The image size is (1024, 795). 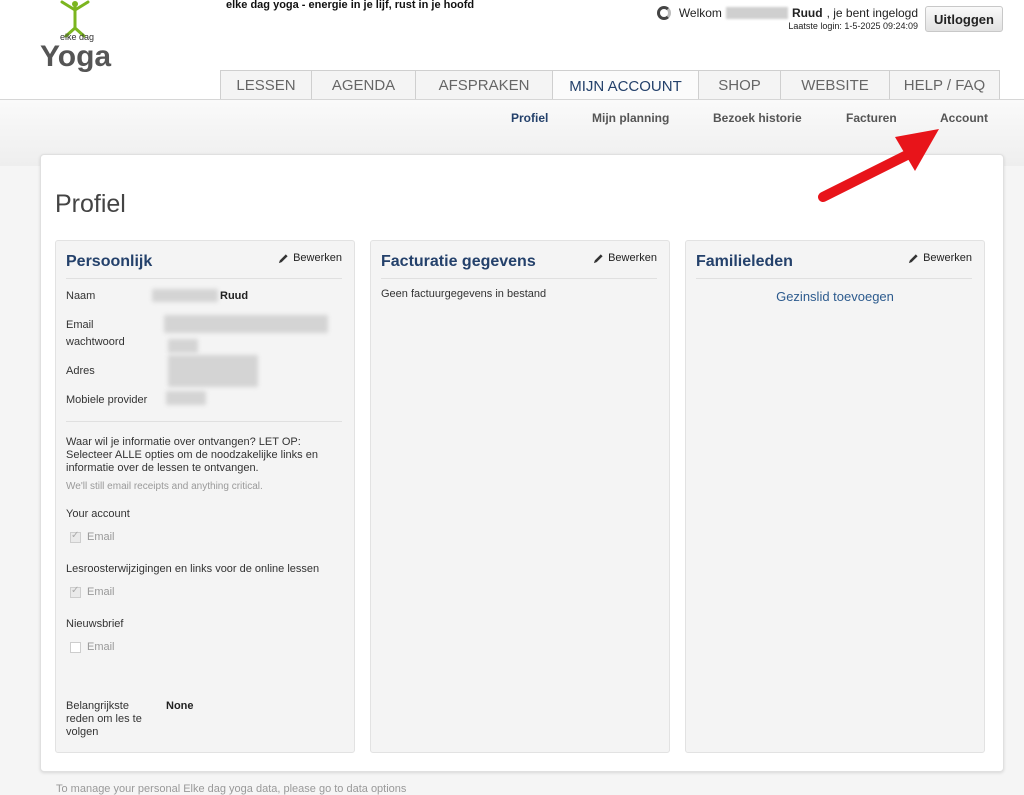 What do you see at coordinates (625, 85) in the screenshot?
I see `tab-mijn-account: MIJN ACCOUNT` at bounding box center [625, 85].